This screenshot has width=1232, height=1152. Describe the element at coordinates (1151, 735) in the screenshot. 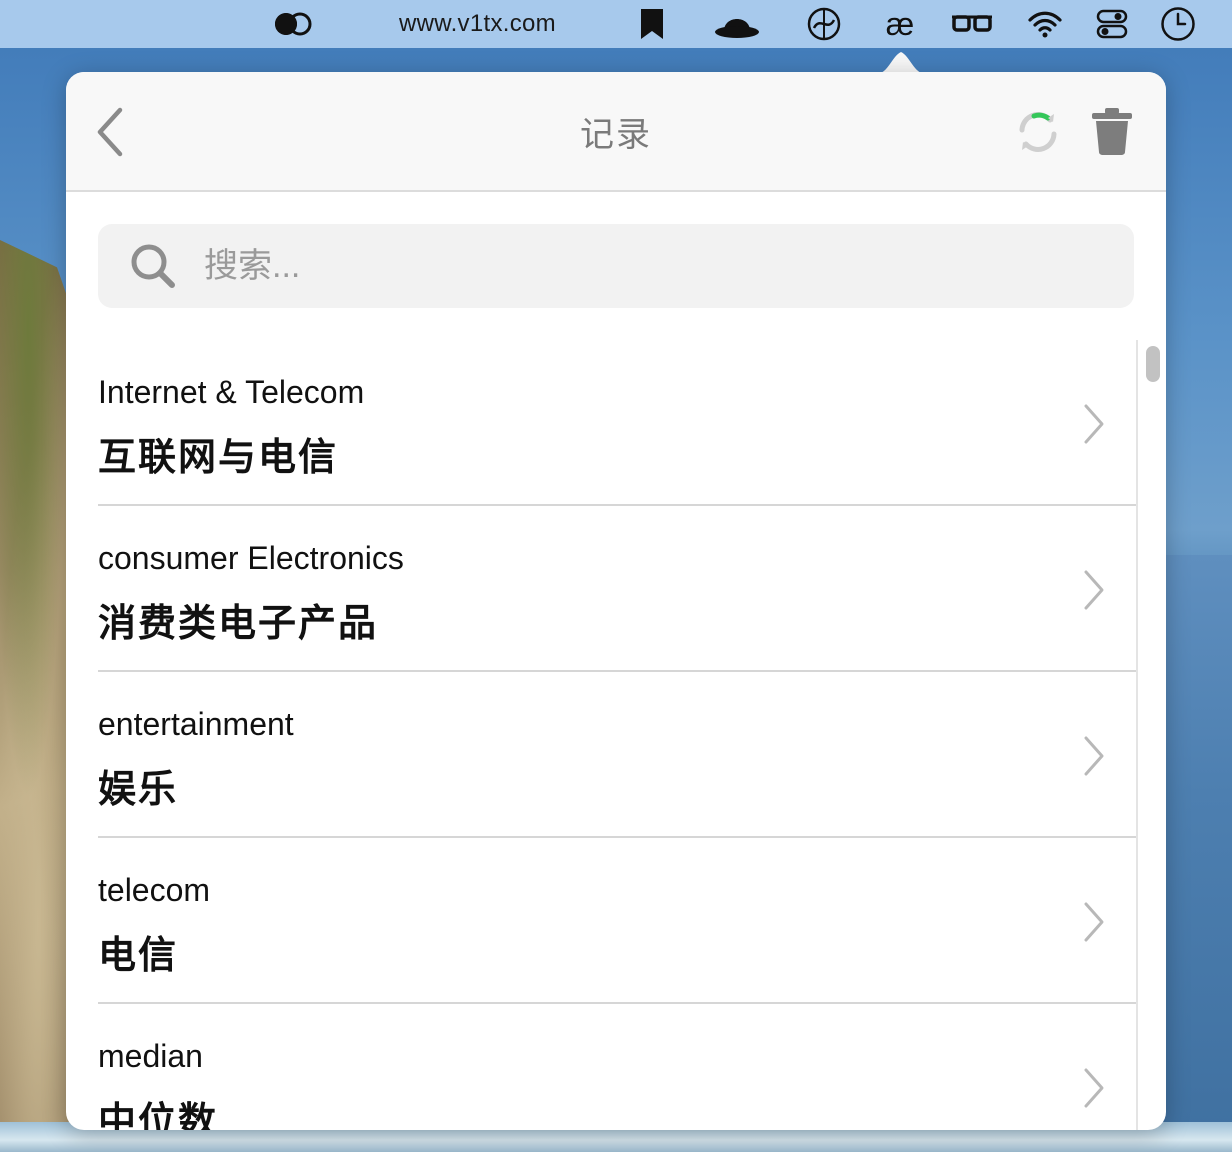

I see `scrollbar` at that location.